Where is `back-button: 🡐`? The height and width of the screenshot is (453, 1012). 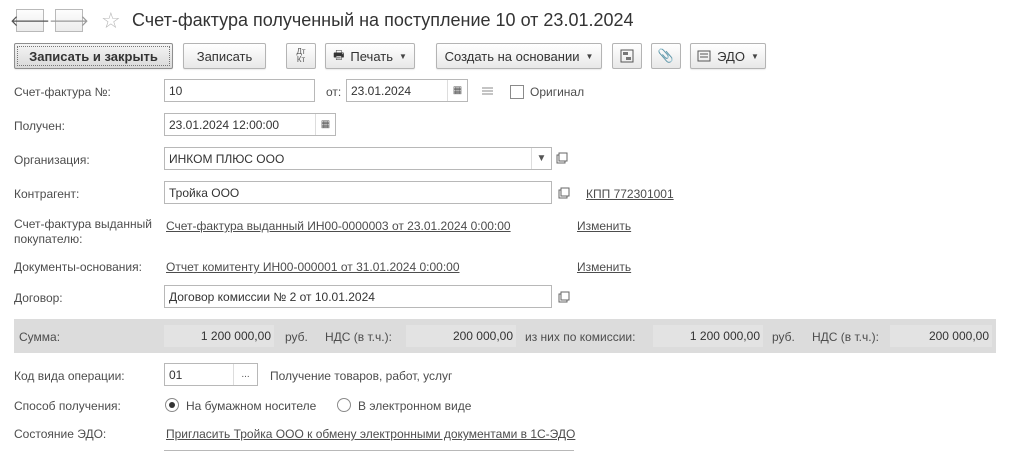
back-button: 🡐 is located at coordinates (30, 20).